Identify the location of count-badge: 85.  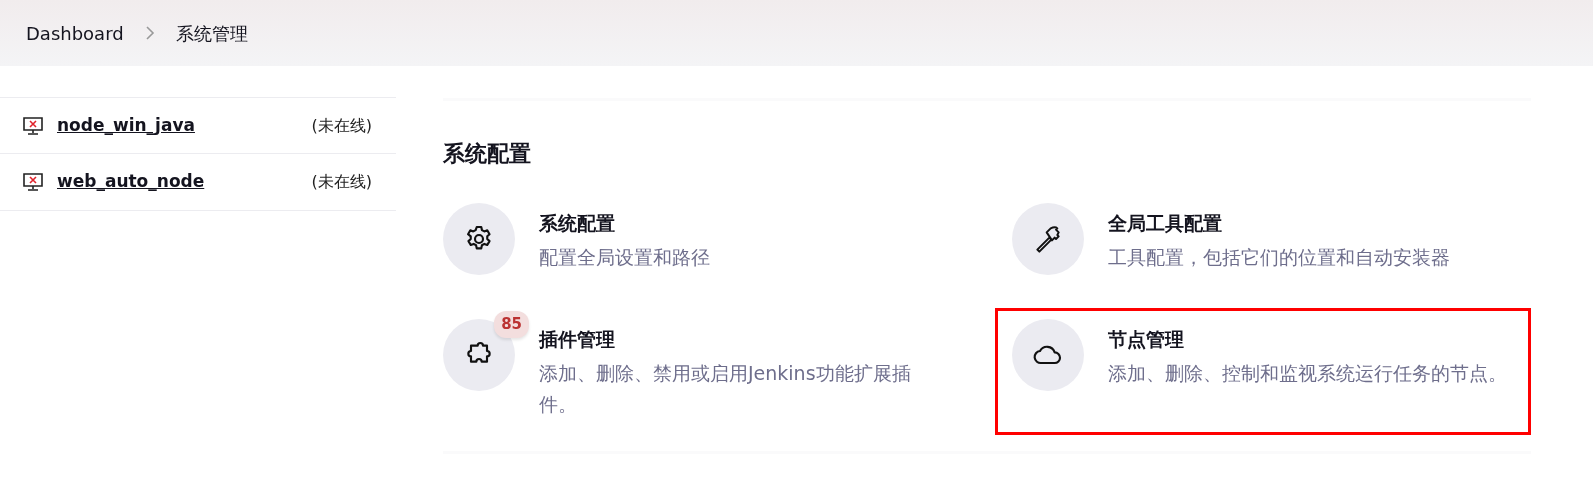
(511, 324).